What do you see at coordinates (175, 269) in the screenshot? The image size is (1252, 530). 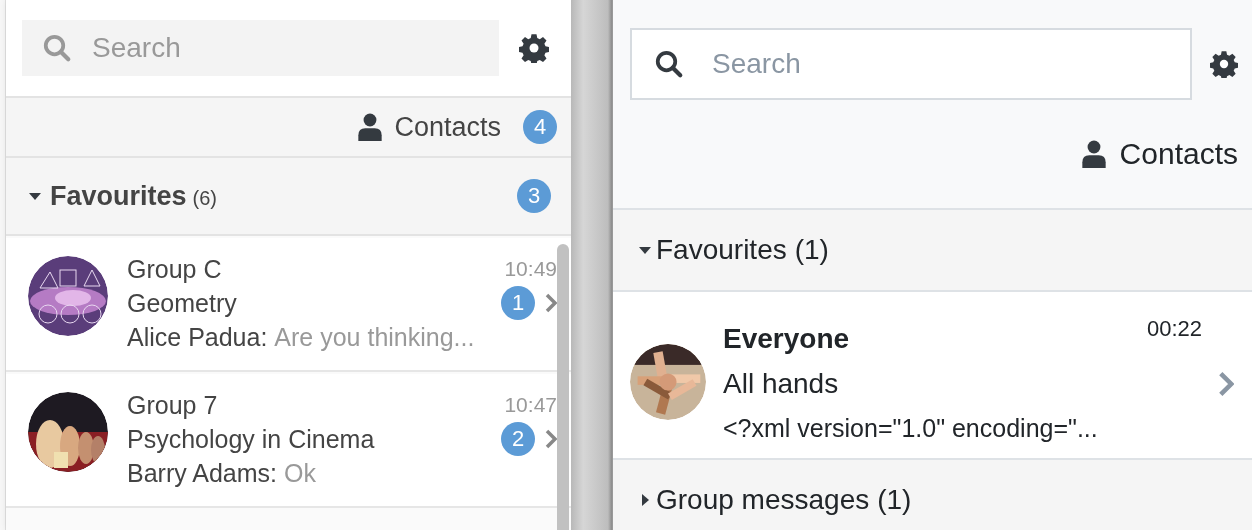 I see `conversation-name: Group C` at bounding box center [175, 269].